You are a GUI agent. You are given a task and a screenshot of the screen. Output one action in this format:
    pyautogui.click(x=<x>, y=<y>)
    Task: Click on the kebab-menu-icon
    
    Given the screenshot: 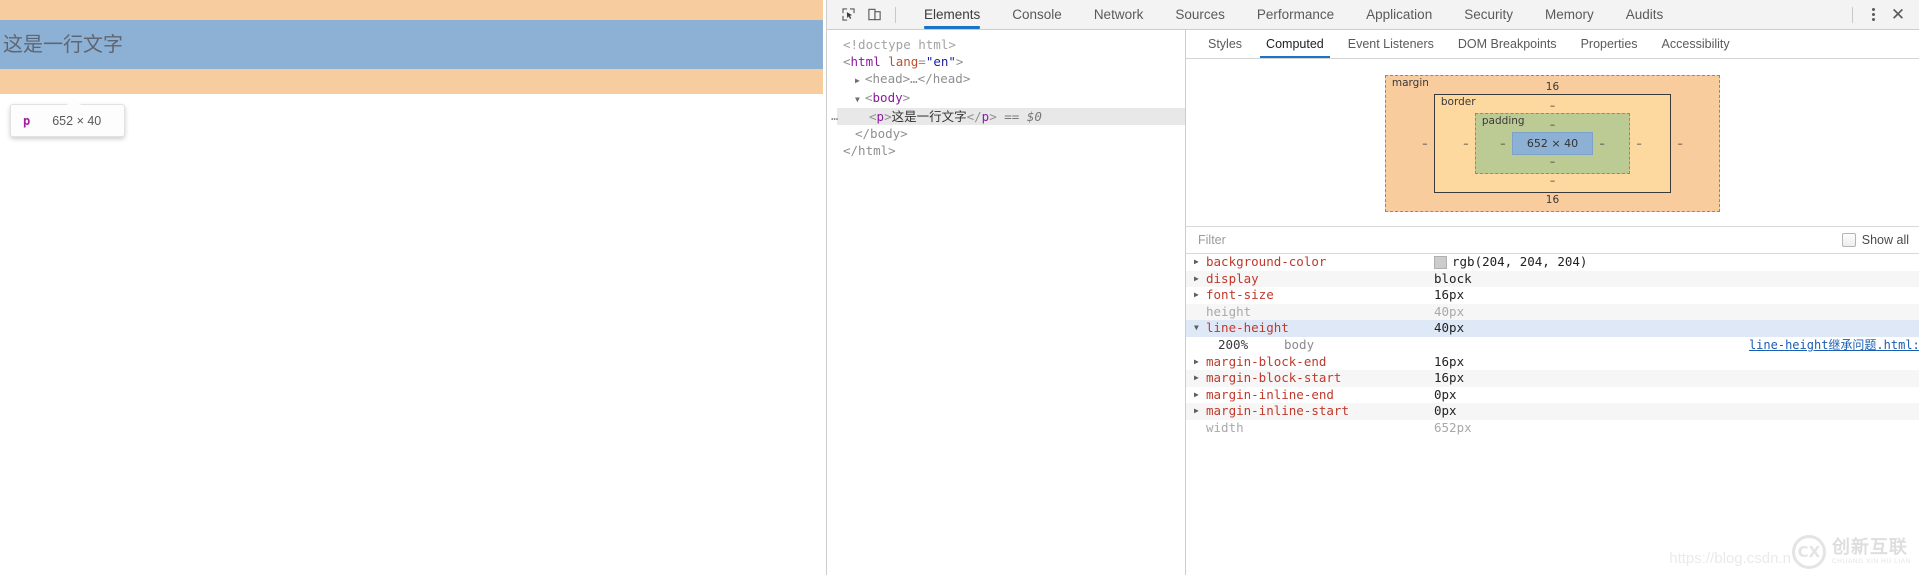 What is the action you would take?
    pyautogui.click(x=1873, y=15)
    